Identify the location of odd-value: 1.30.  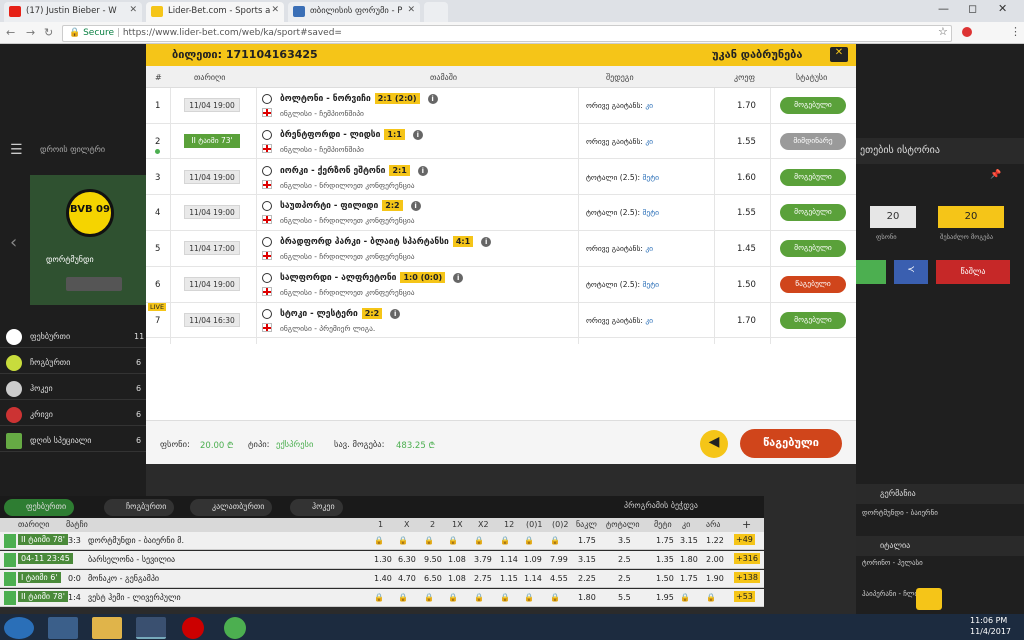
(383, 559).